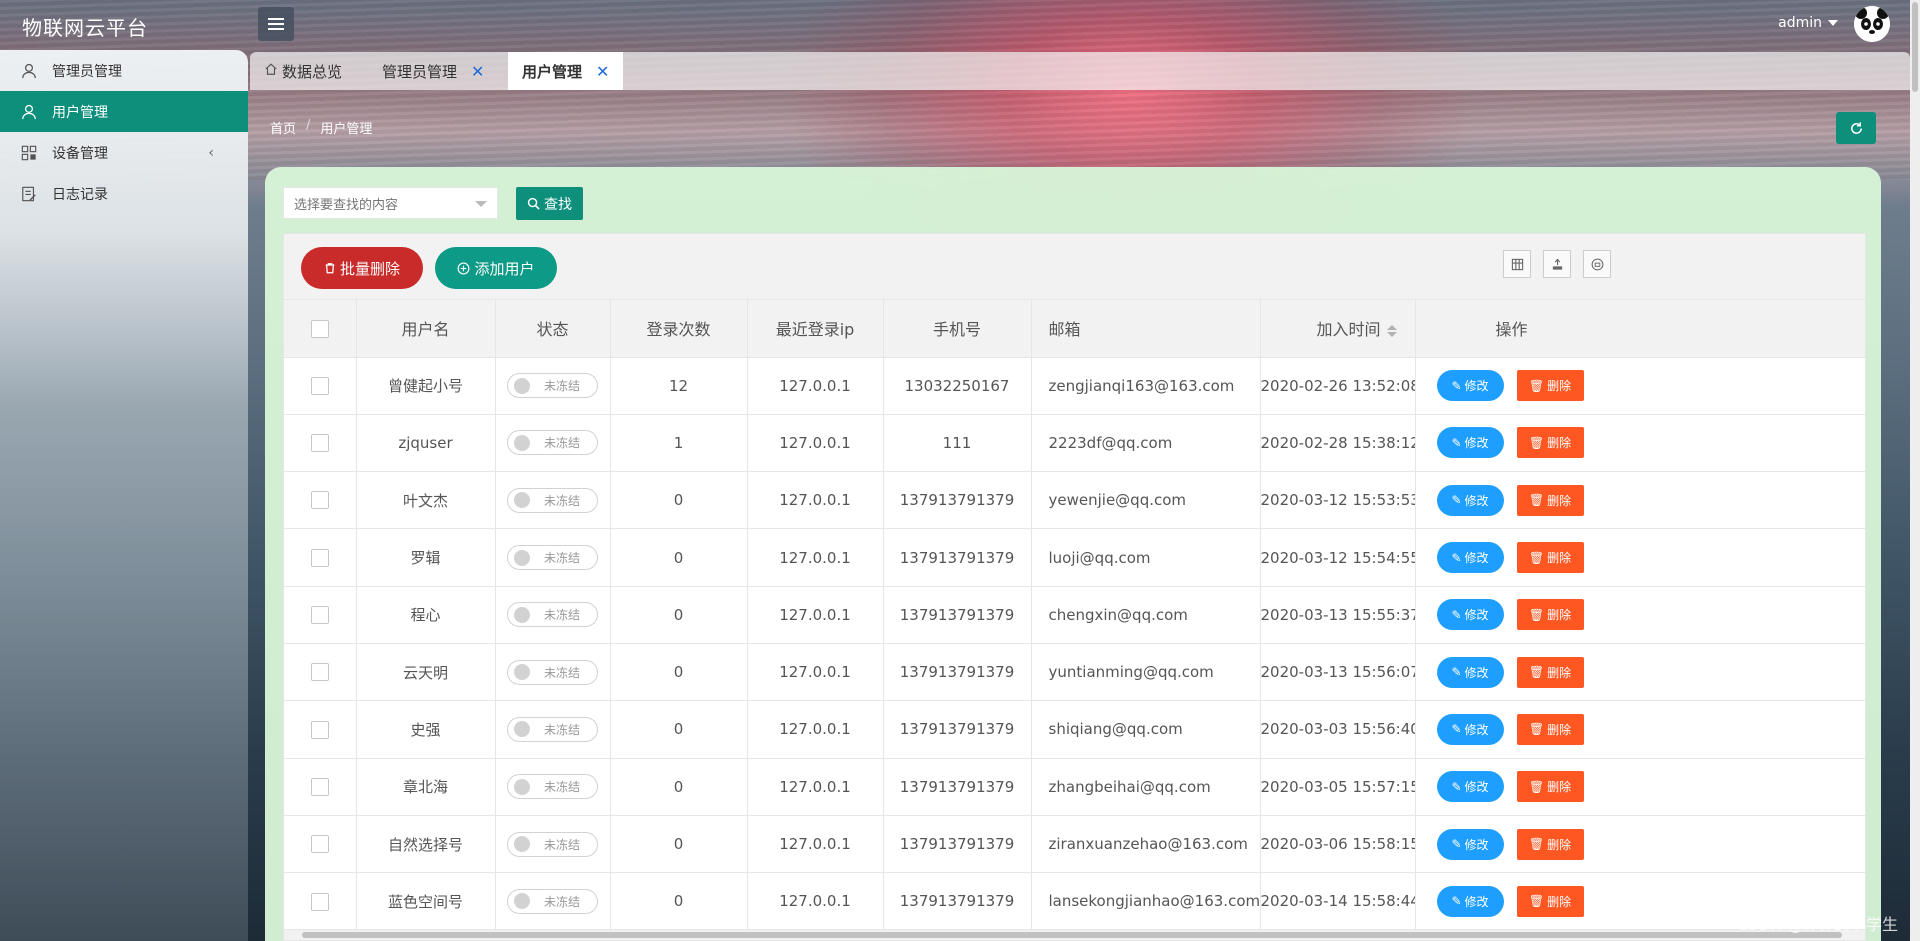  Describe the element at coordinates (522, 500) in the screenshot. I see `switch-knob` at that location.